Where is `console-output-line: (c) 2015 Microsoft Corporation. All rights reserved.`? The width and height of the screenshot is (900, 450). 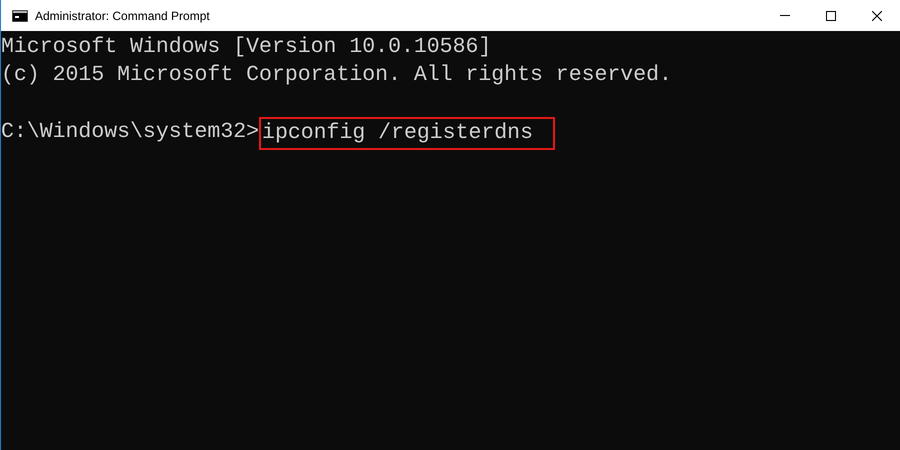 console-output-line: (c) 2015 Microsoft Corporation. All rights reserved. is located at coordinates (336, 74).